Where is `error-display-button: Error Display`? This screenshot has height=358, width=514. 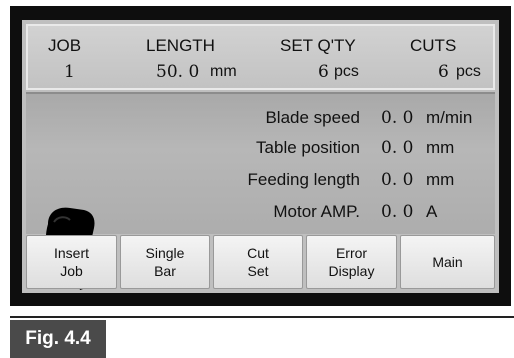
error-display-button: Error Display is located at coordinates (351, 262).